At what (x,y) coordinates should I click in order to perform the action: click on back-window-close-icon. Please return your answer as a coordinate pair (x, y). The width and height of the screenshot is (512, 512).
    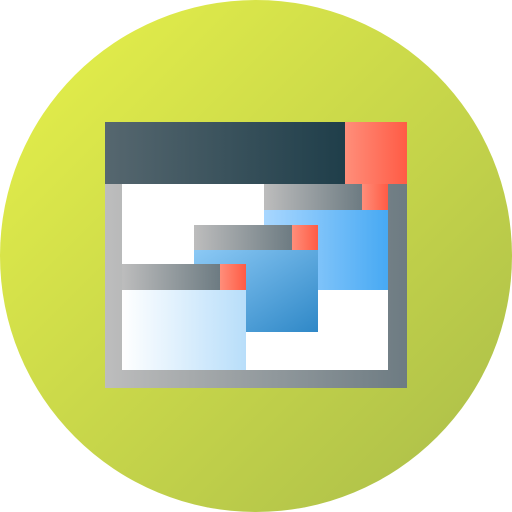
    Looking at the image, I should click on (375, 197).